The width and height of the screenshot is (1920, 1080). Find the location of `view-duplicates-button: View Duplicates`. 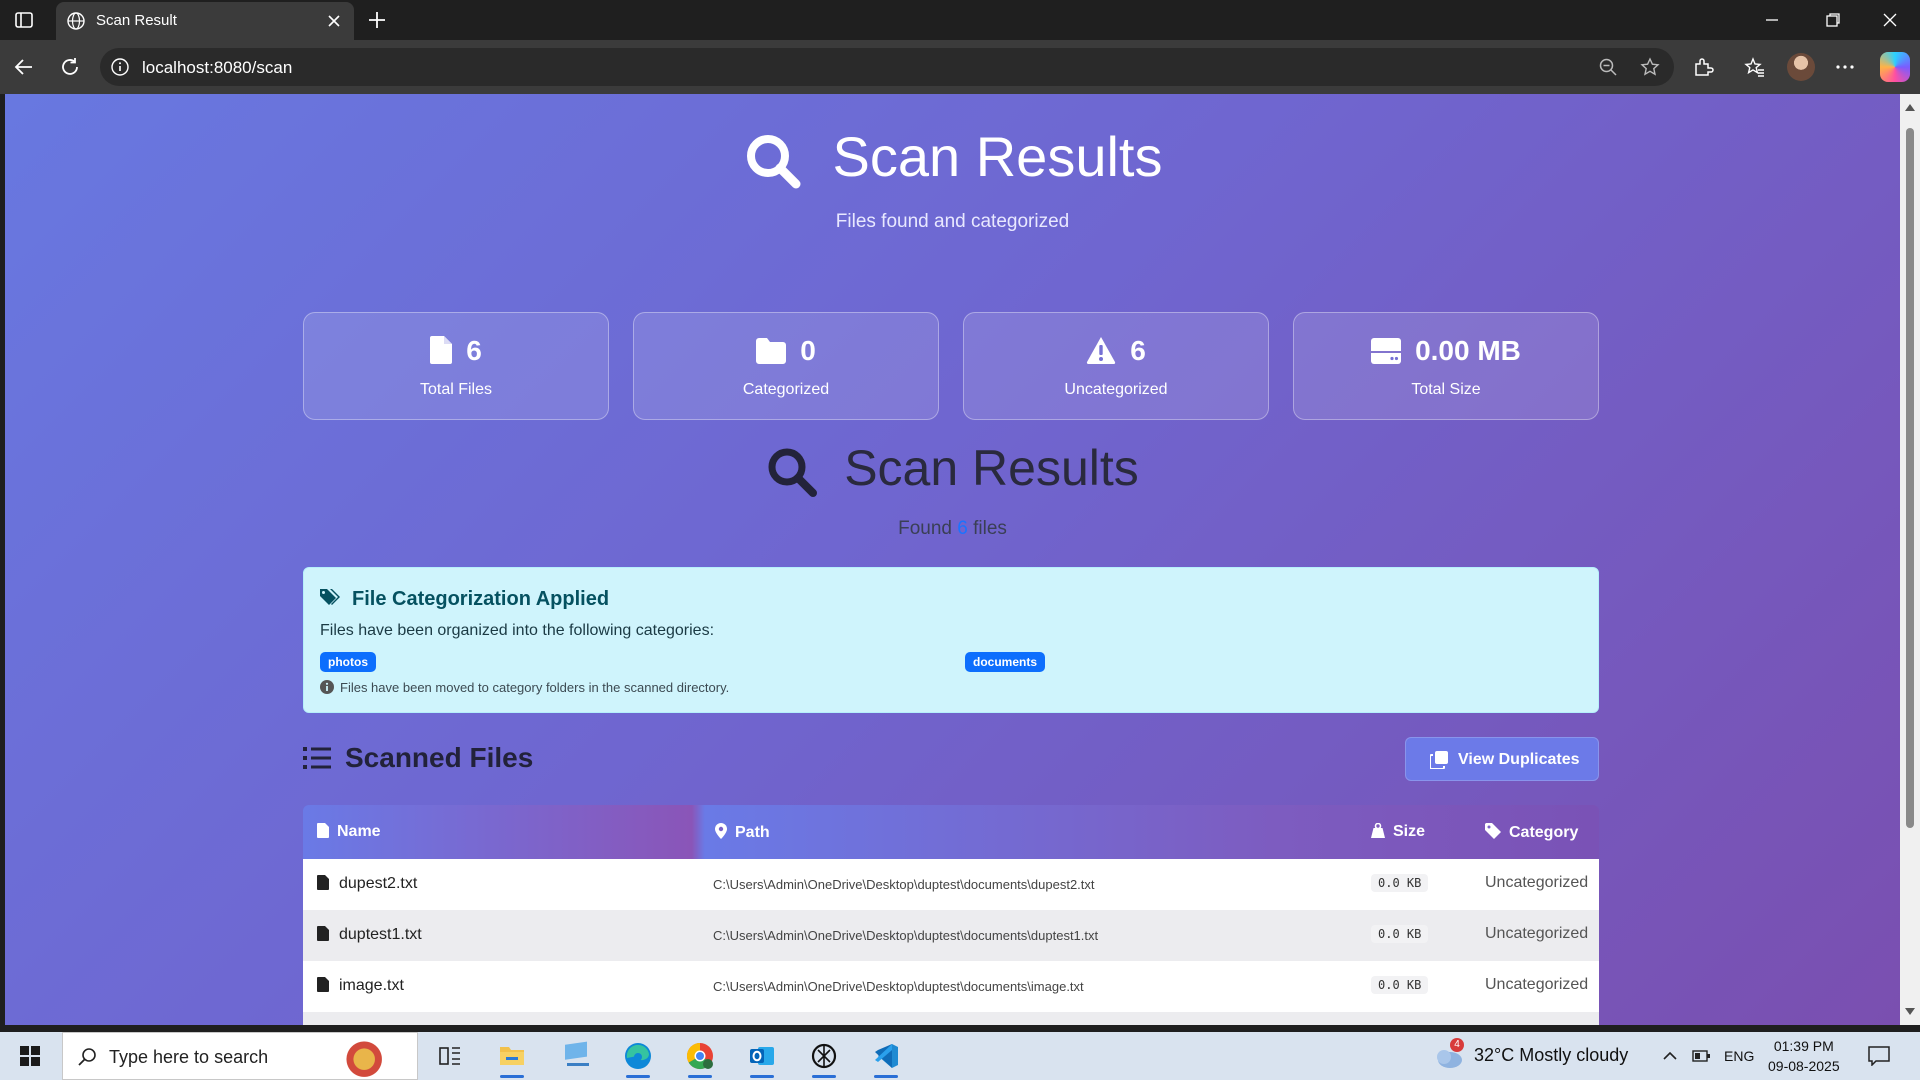

view-duplicates-button: View Duplicates is located at coordinates (1502, 759).